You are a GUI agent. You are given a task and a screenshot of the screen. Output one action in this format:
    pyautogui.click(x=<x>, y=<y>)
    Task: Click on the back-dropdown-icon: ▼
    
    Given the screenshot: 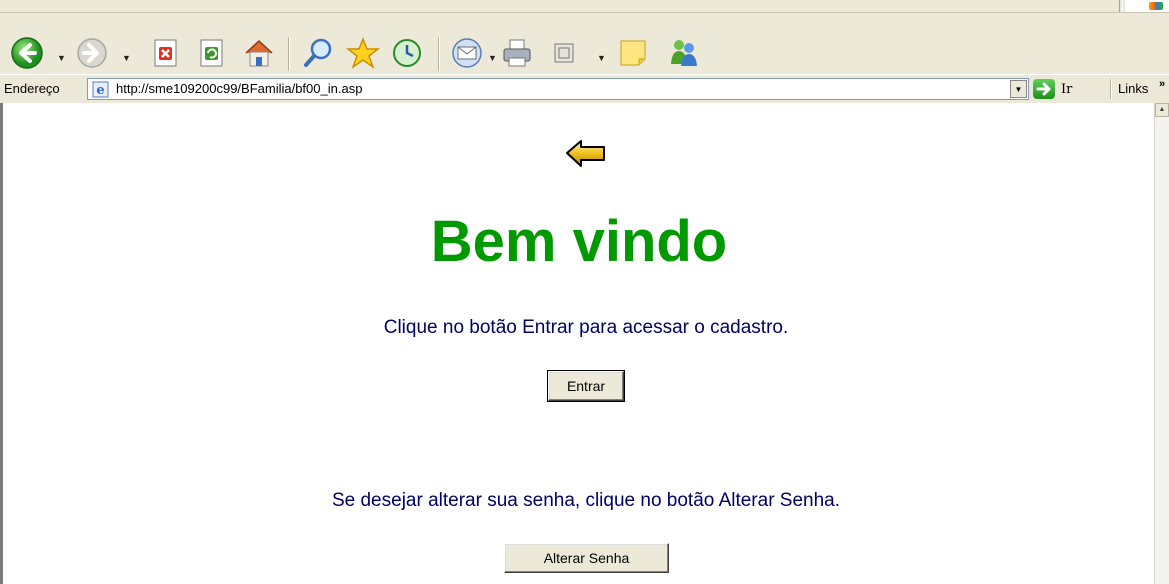 What is the action you would take?
    pyautogui.click(x=61, y=58)
    